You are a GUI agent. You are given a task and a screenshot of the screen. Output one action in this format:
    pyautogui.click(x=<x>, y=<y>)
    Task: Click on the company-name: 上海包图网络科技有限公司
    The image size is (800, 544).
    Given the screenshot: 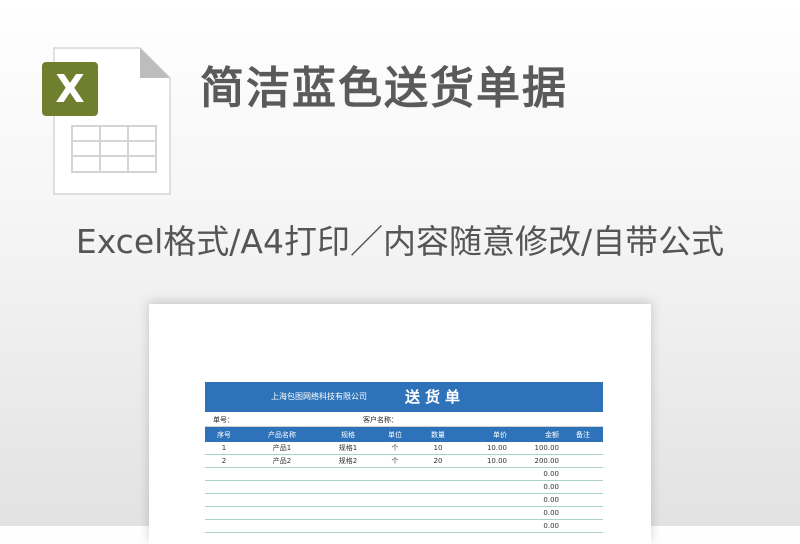 What is the action you would take?
    pyautogui.click(x=319, y=396)
    